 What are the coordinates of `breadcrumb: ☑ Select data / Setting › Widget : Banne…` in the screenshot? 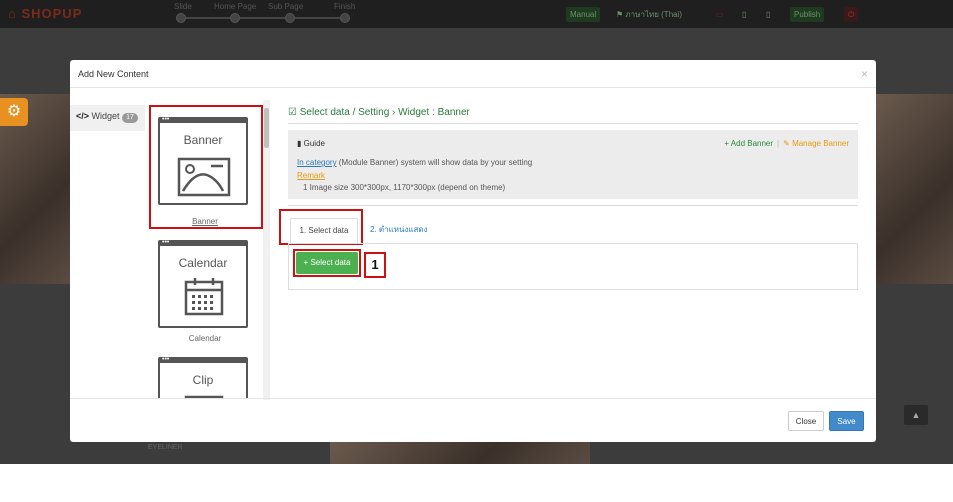 It's located at (379, 112).